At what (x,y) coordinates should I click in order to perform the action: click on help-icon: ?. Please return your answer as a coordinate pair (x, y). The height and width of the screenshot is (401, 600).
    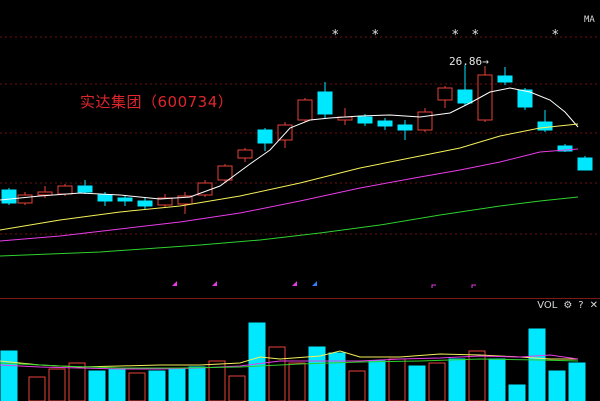
    Looking at the image, I should click on (580, 305).